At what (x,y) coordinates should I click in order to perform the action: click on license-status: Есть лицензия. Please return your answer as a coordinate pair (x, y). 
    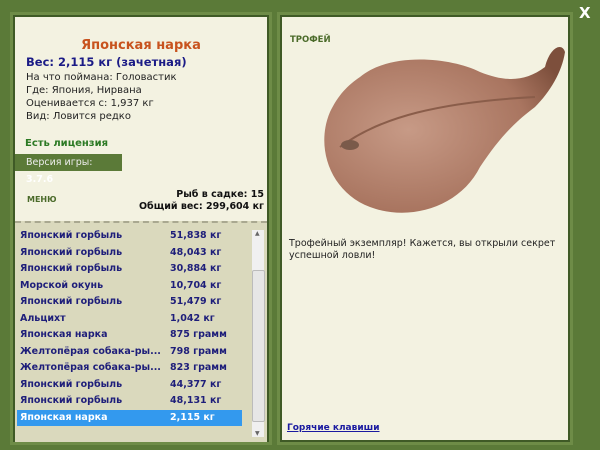
    Looking at the image, I should click on (67, 143).